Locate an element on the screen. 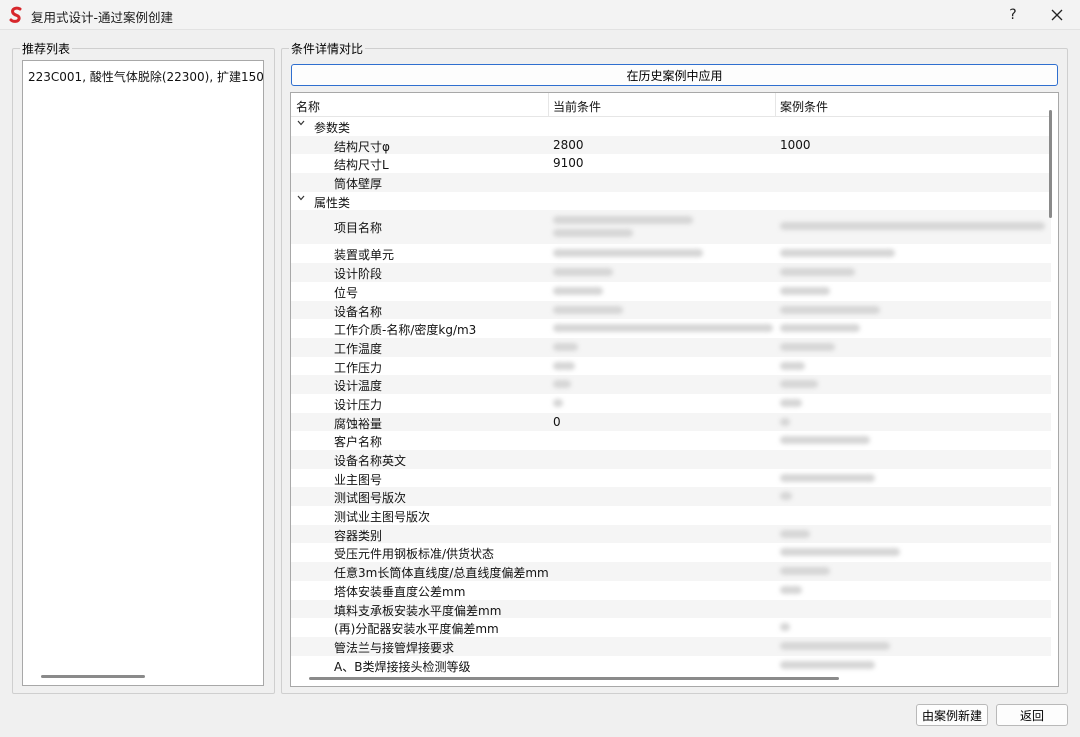 Image resolution: width=1080 pixels, height=737 pixels. close-button is located at coordinates (1057, 15).